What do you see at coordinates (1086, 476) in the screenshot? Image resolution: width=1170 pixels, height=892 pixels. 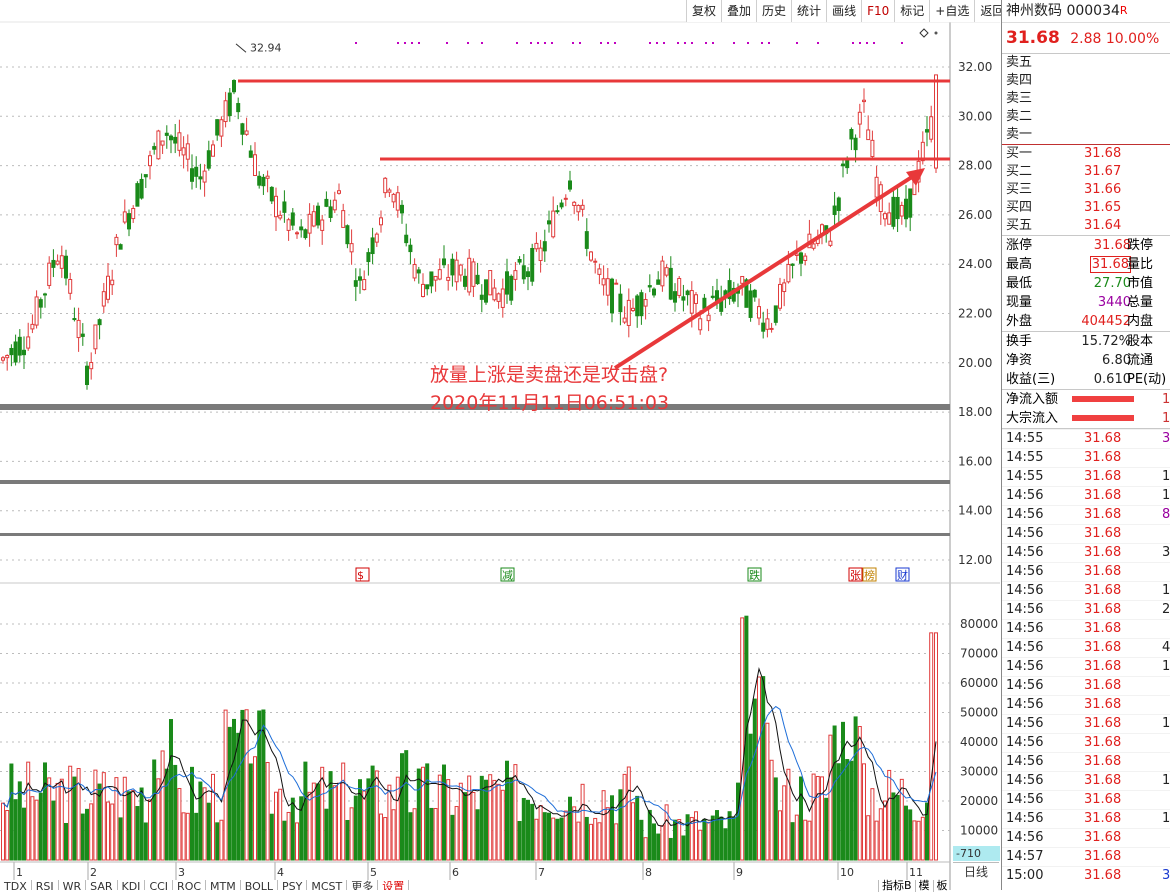 I see `tick-row: 14:55 31.68 1(` at bounding box center [1086, 476].